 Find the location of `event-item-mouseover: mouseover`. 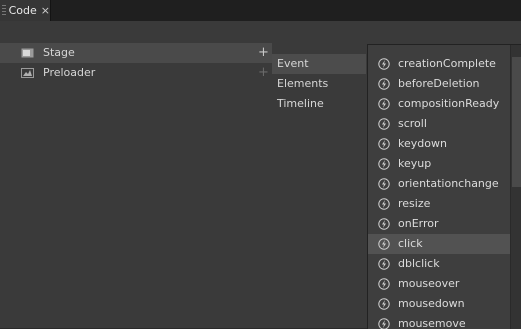

event-item-mouseover: mouseover is located at coordinates (439, 284).